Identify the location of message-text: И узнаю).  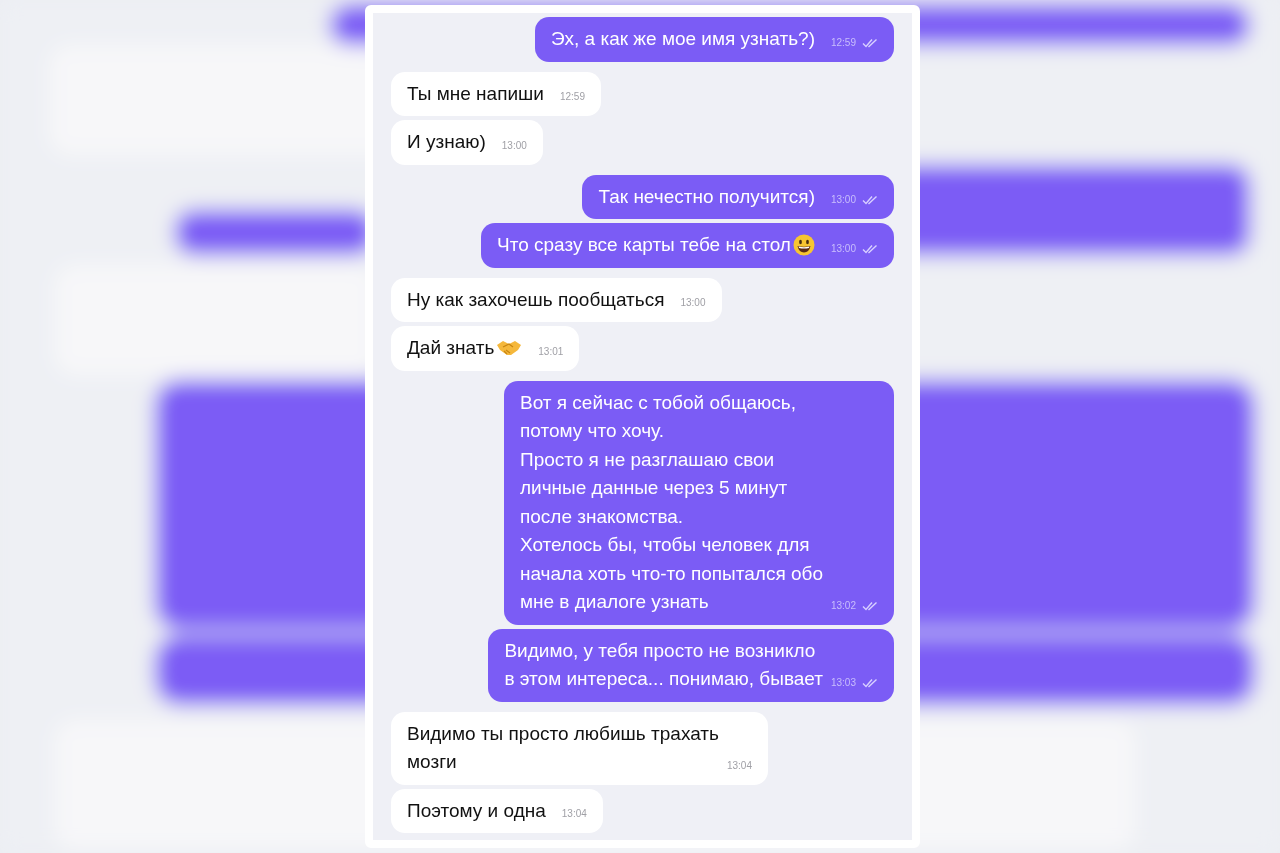
(446, 142).